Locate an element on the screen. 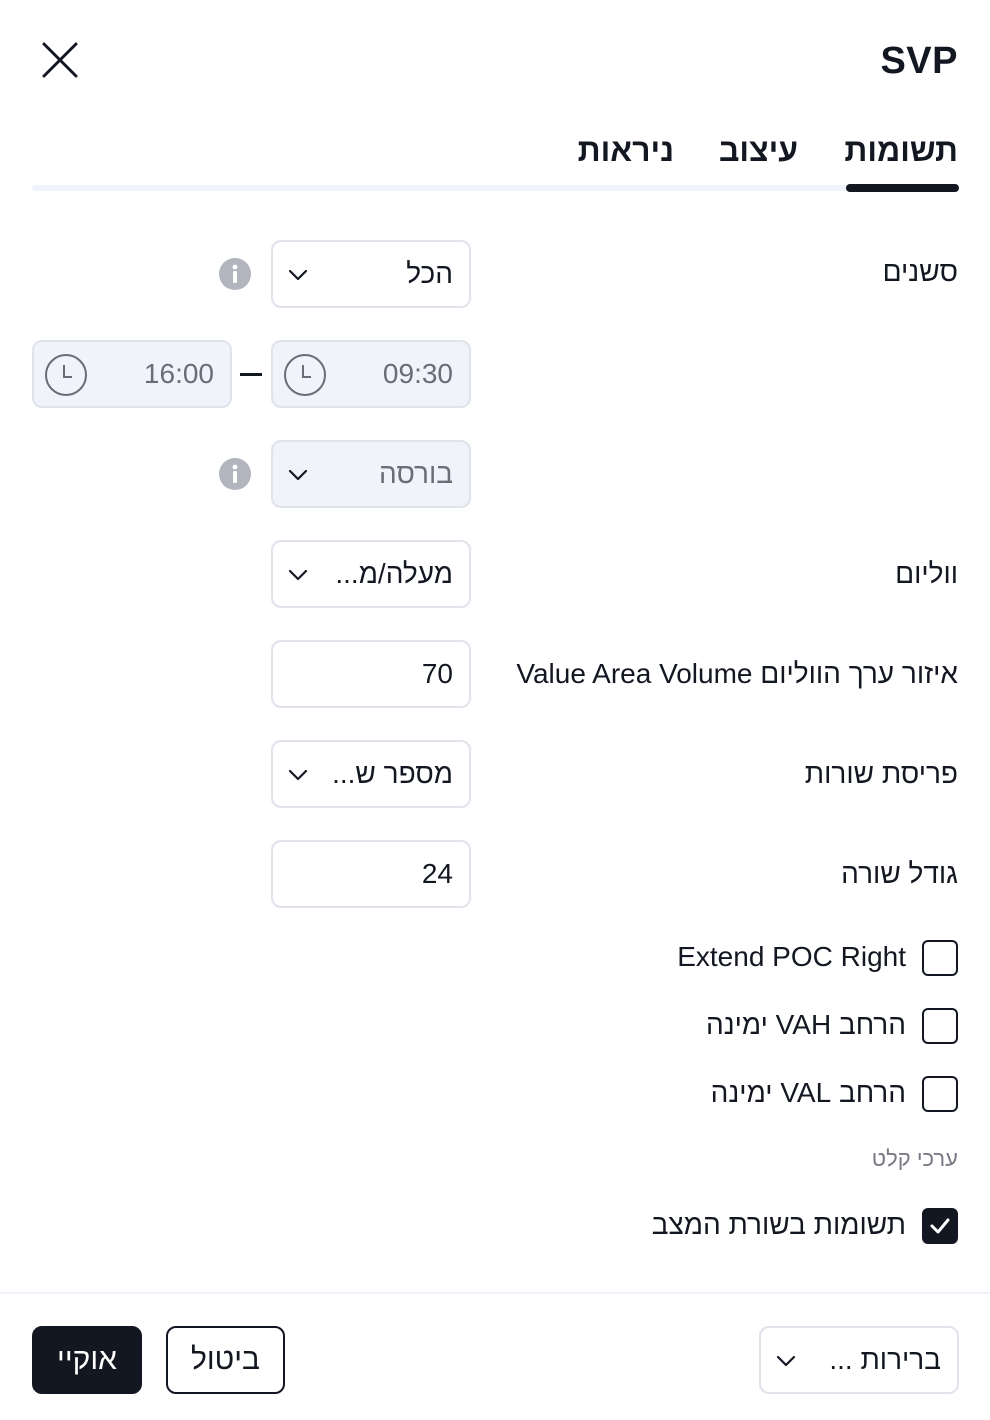  row-size-label: גודל שורה is located at coordinates (899, 873).